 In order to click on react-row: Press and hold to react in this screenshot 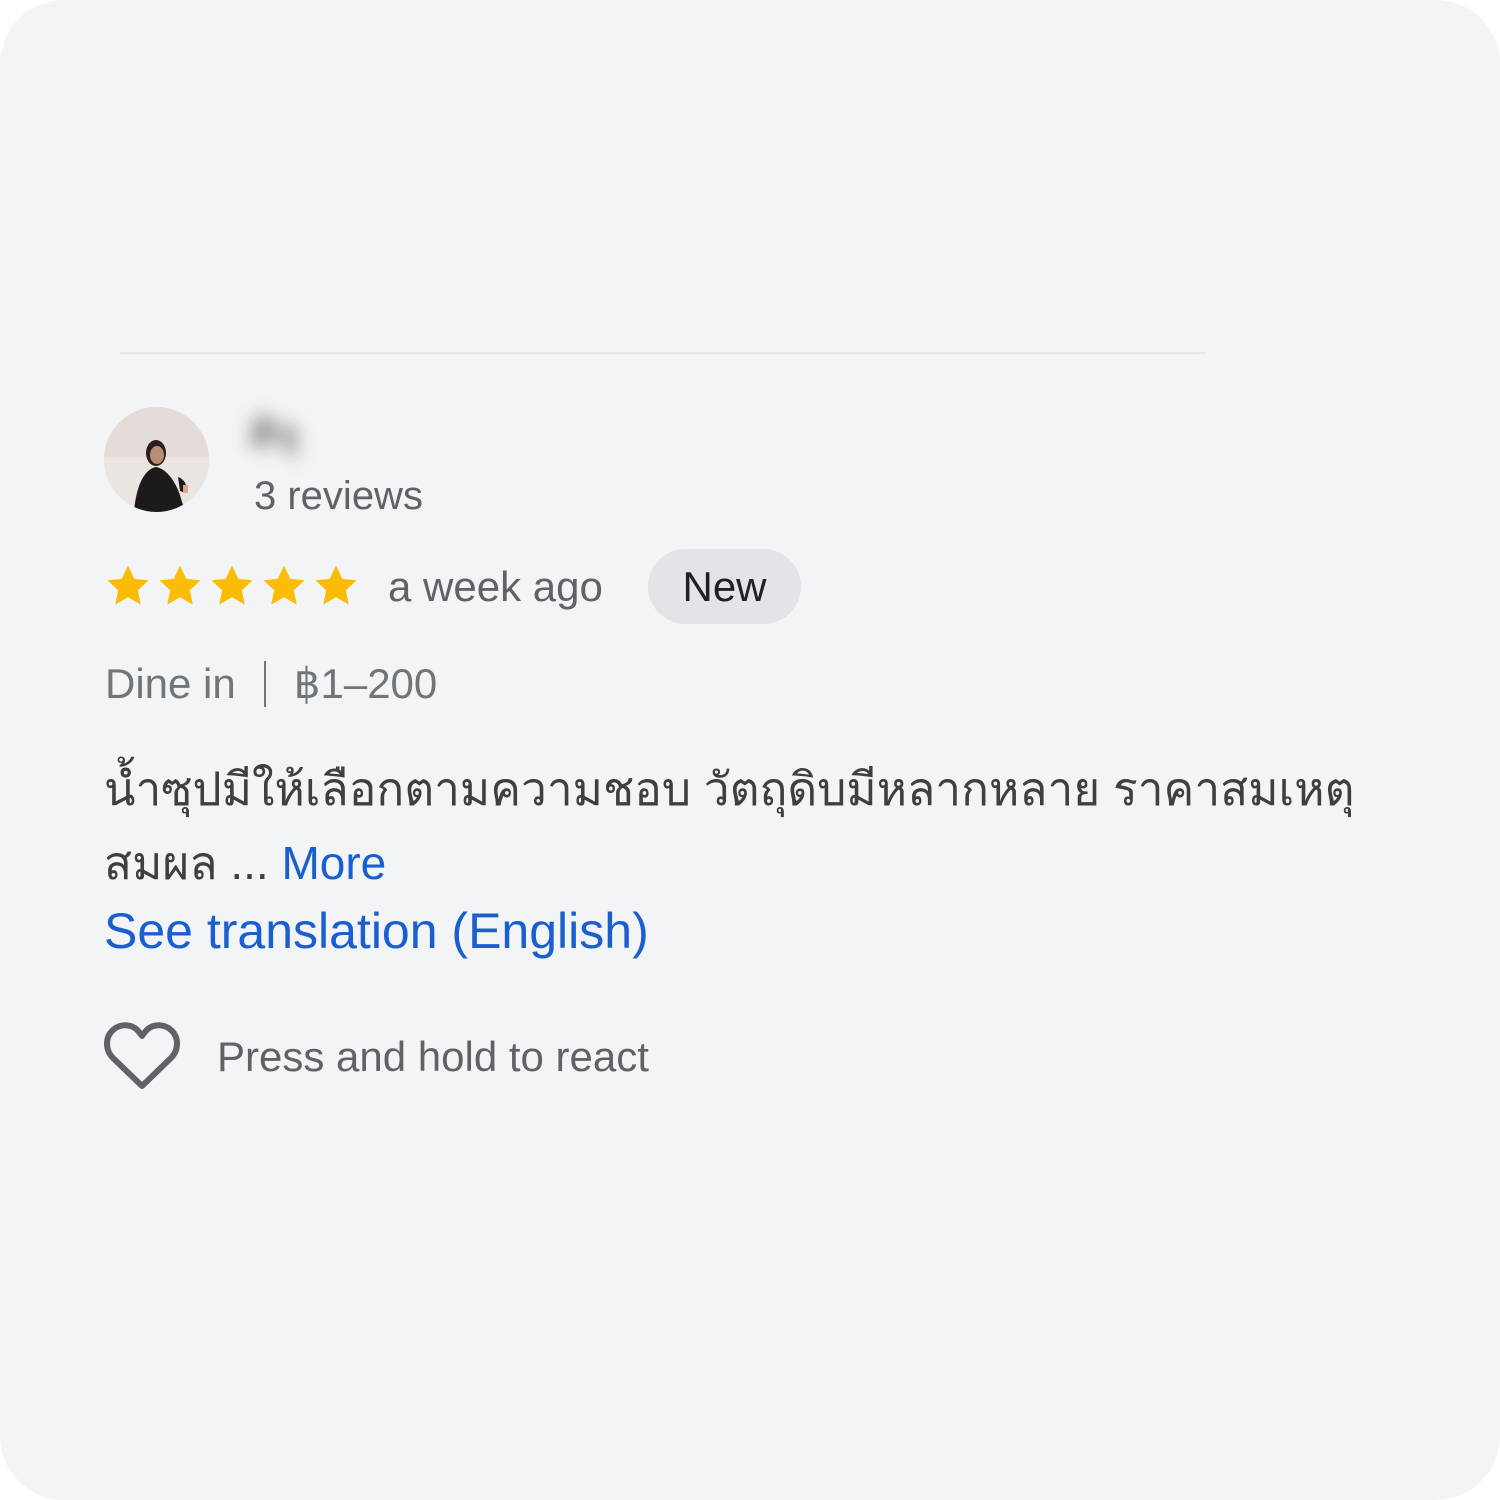, I will do `click(376, 1057)`.